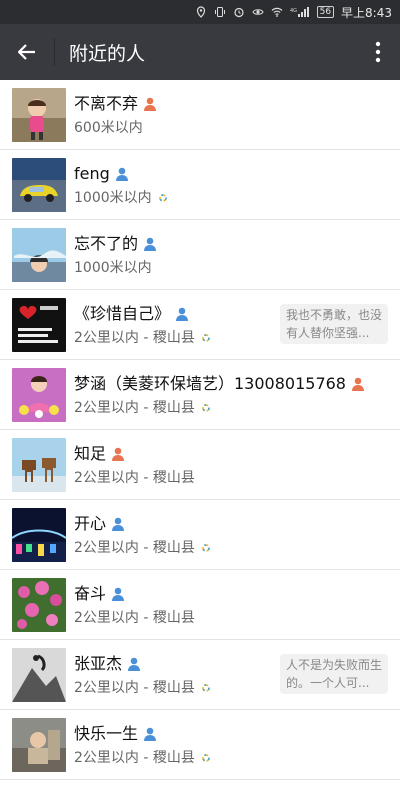 This screenshot has width=400, height=800. I want to click on back-arrow-icon, so click(26, 52).